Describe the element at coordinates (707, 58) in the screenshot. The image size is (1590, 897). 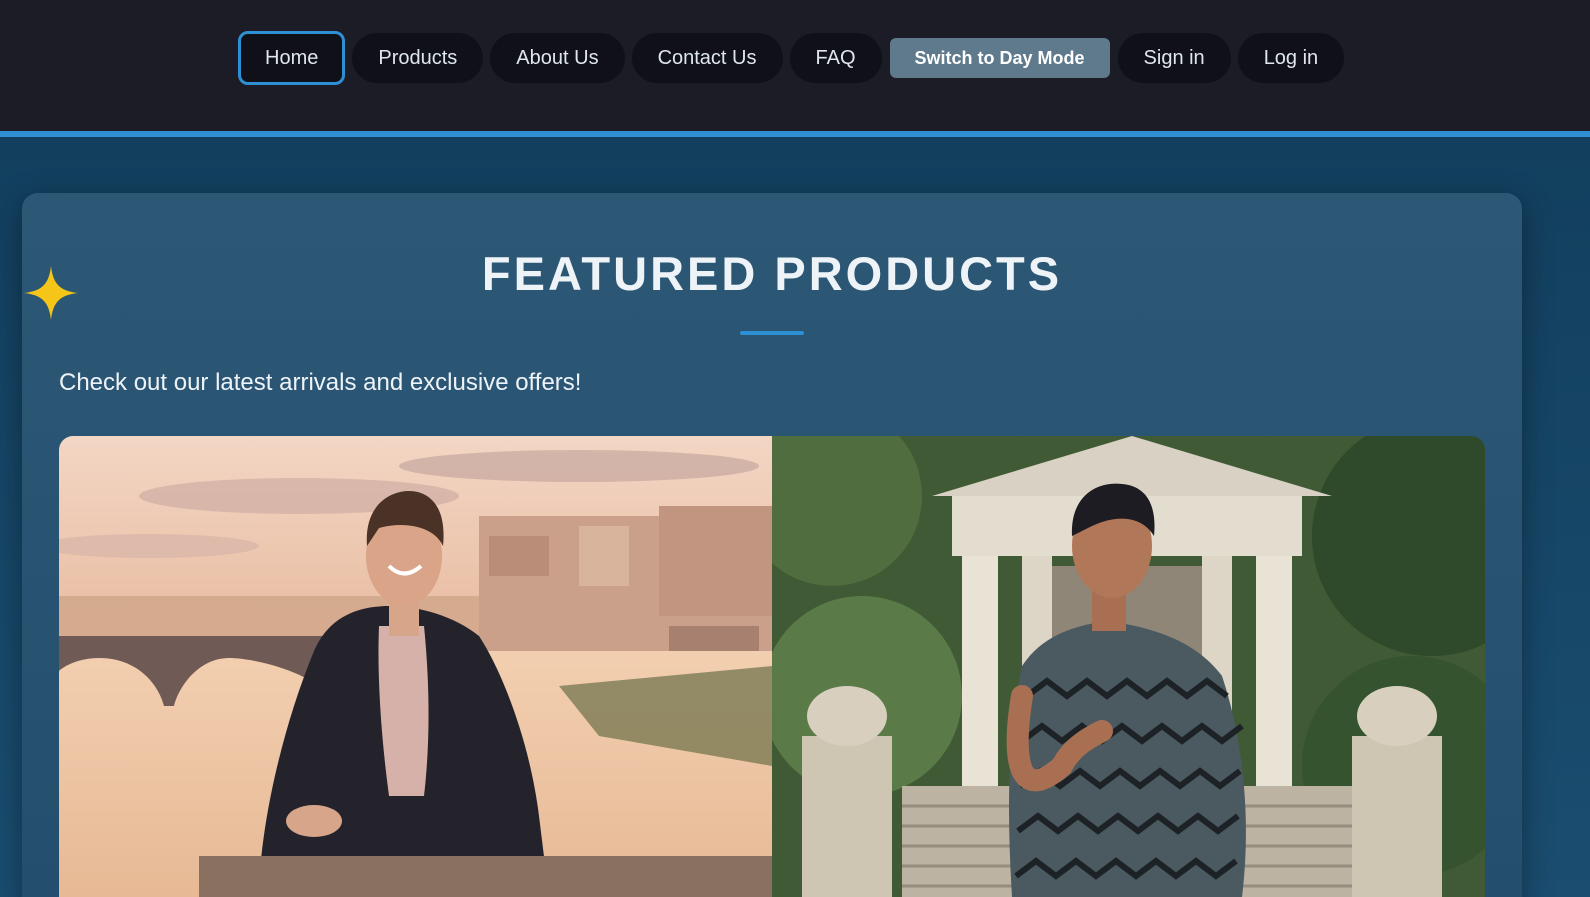
I see `nav-contact-us: Contact Us` at that location.